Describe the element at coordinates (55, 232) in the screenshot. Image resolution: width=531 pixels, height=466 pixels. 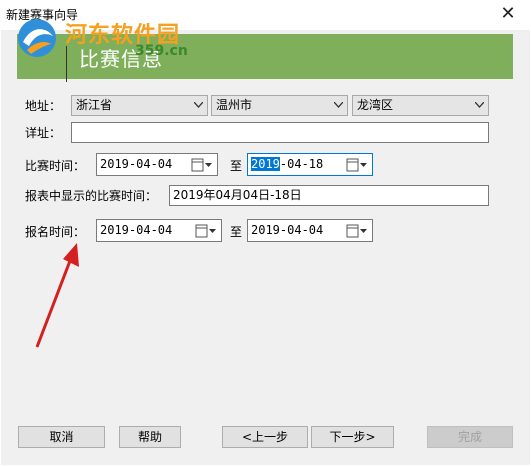
I see `signup-time-label: 报名时间：` at that location.